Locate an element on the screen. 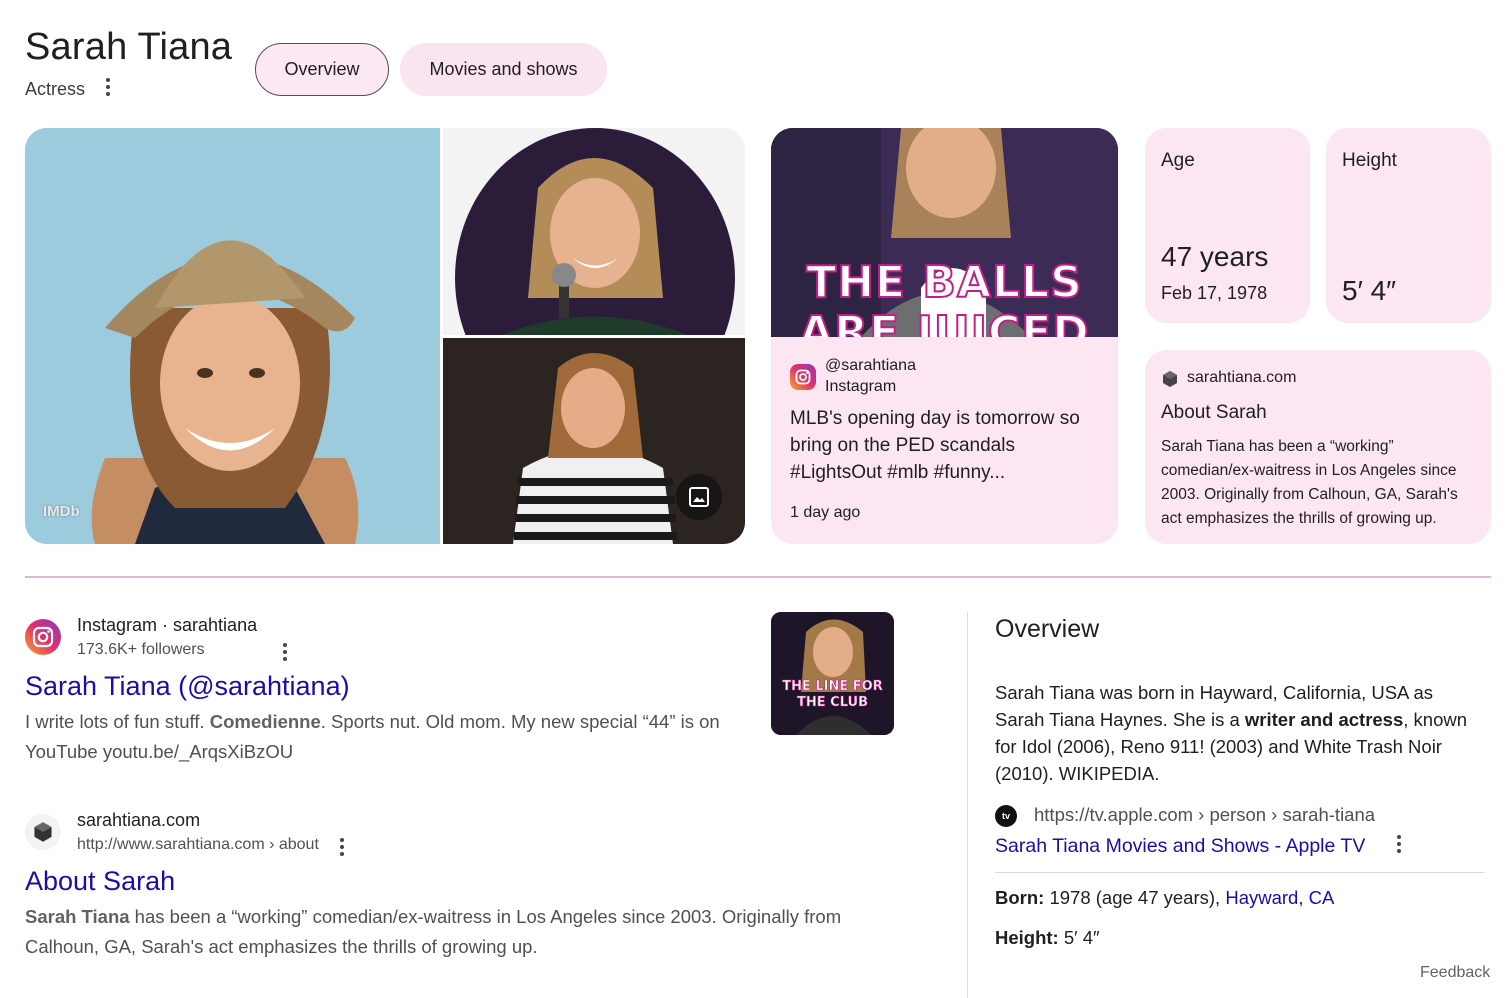 This screenshot has width=1506, height=998. more-options-icon is located at coordinates (108, 87).